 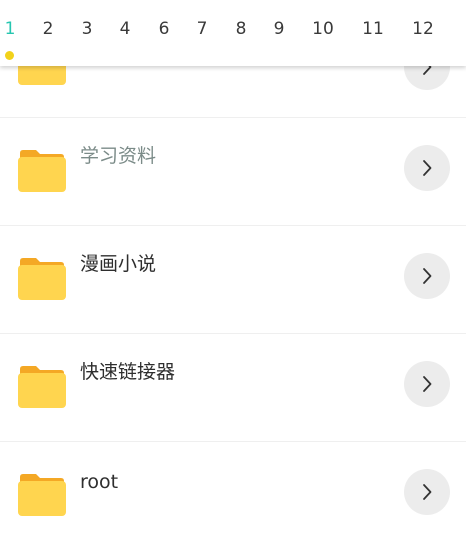 What do you see at coordinates (202, 29) in the screenshot?
I see `tab-7: 7` at bounding box center [202, 29].